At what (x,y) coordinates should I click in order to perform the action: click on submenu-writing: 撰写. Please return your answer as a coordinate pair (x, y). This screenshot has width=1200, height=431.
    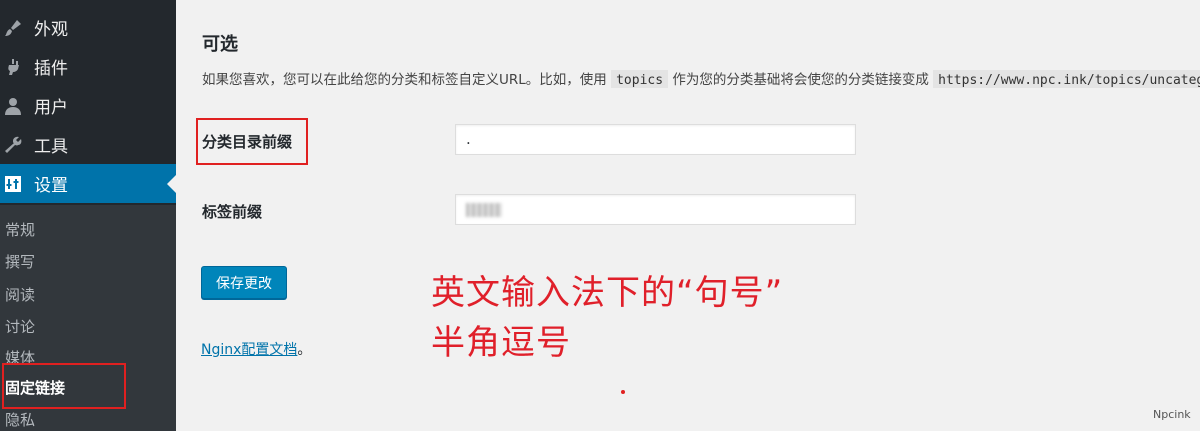
    Looking at the image, I should click on (20, 261).